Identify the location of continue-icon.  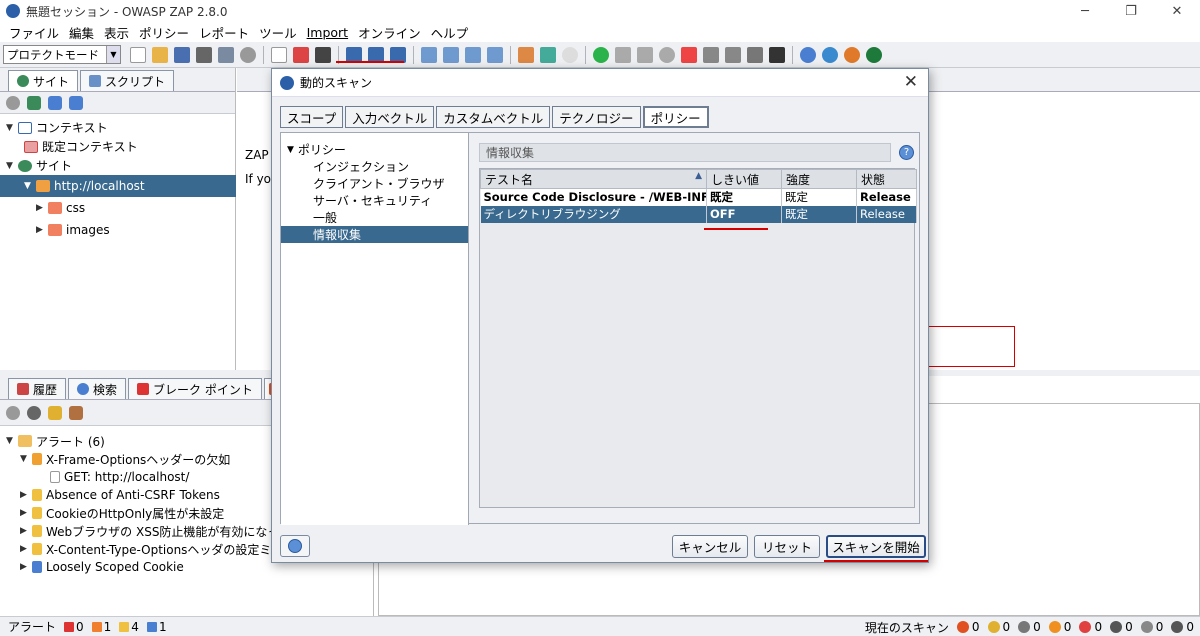
(645, 54).